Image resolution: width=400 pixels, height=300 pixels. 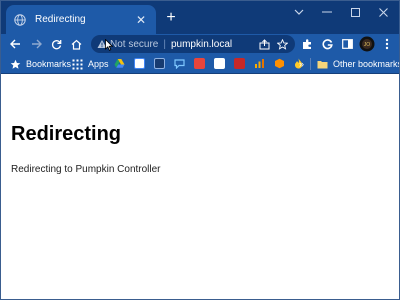 What do you see at coordinates (347, 44) in the screenshot?
I see `side-panel-icon` at bounding box center [347, 44].